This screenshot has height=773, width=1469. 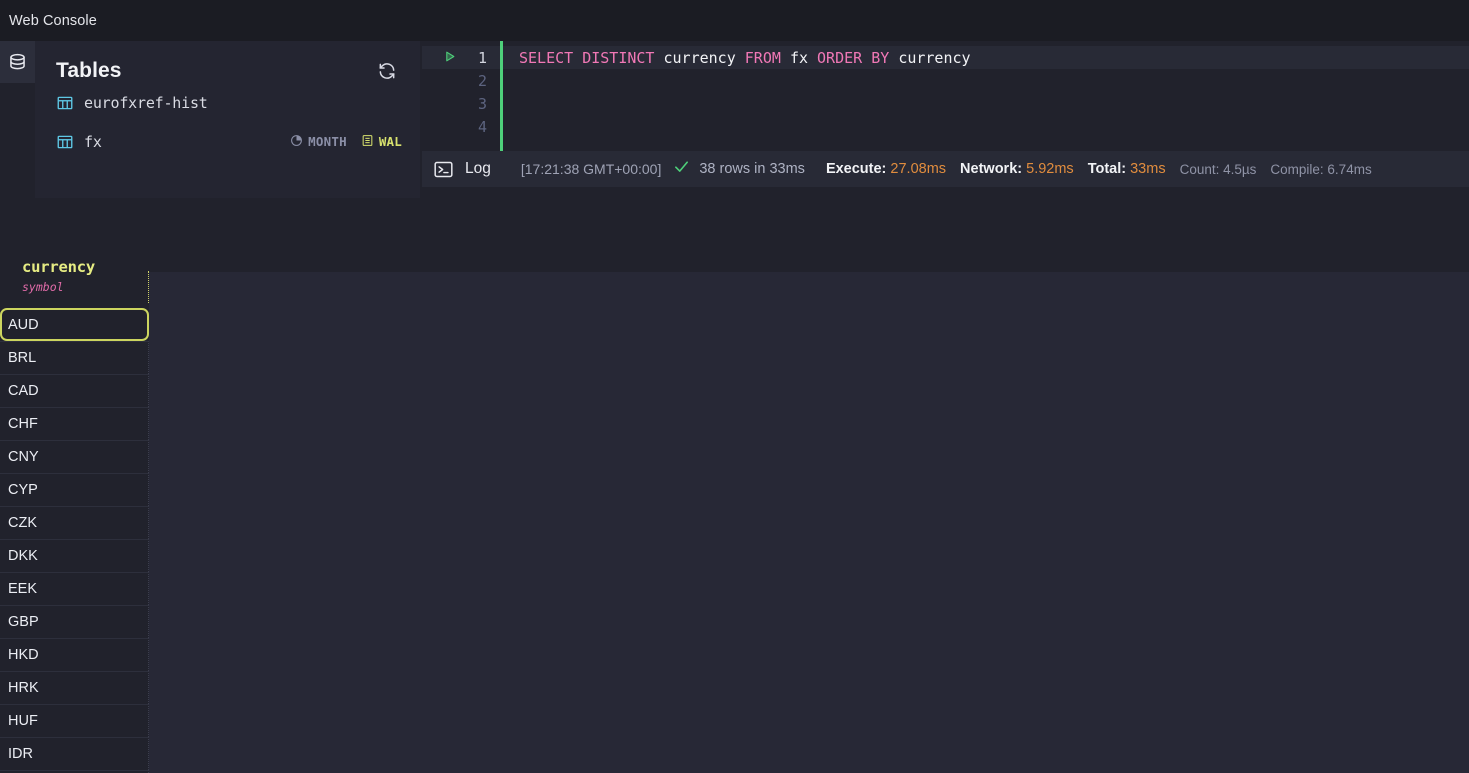 I want to click on log-rows-count: 38 rows in 33ms, so click(x=752, y=169).